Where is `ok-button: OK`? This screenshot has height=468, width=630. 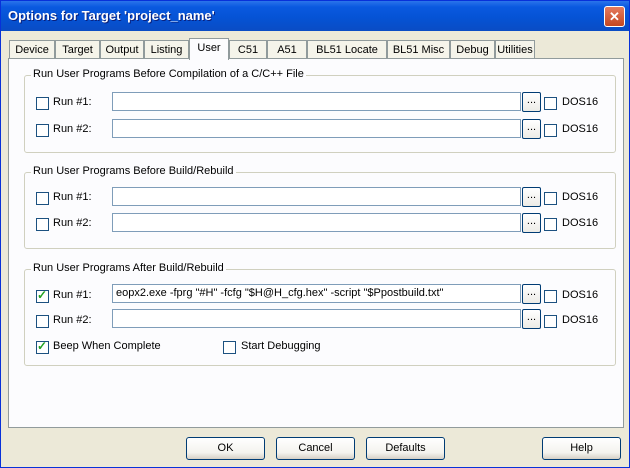 ok-button: OK is located at coordinates (225, 448).